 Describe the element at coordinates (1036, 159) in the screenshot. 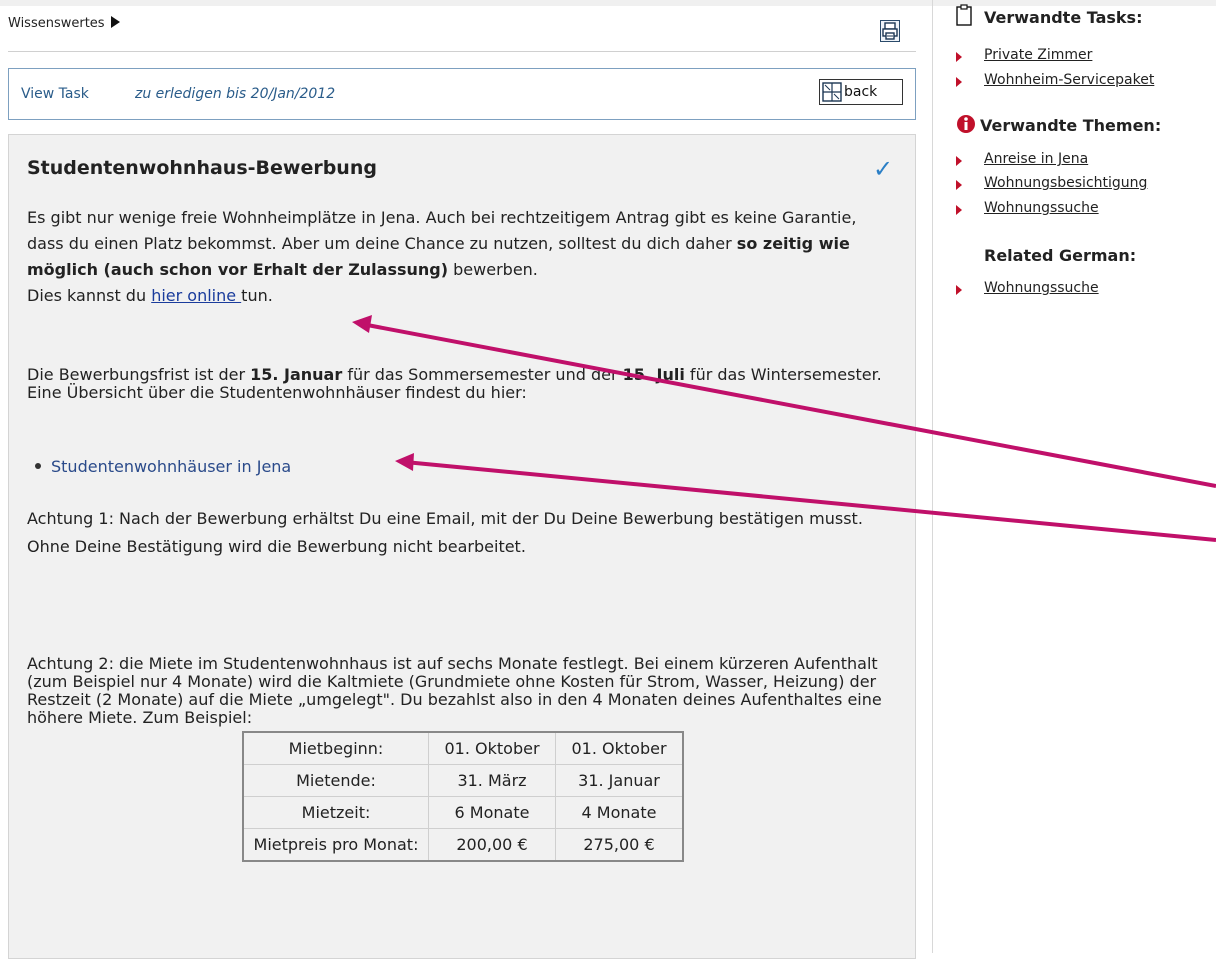

I see `sidebar-item-anreise: Anreise in Jena` at that location.